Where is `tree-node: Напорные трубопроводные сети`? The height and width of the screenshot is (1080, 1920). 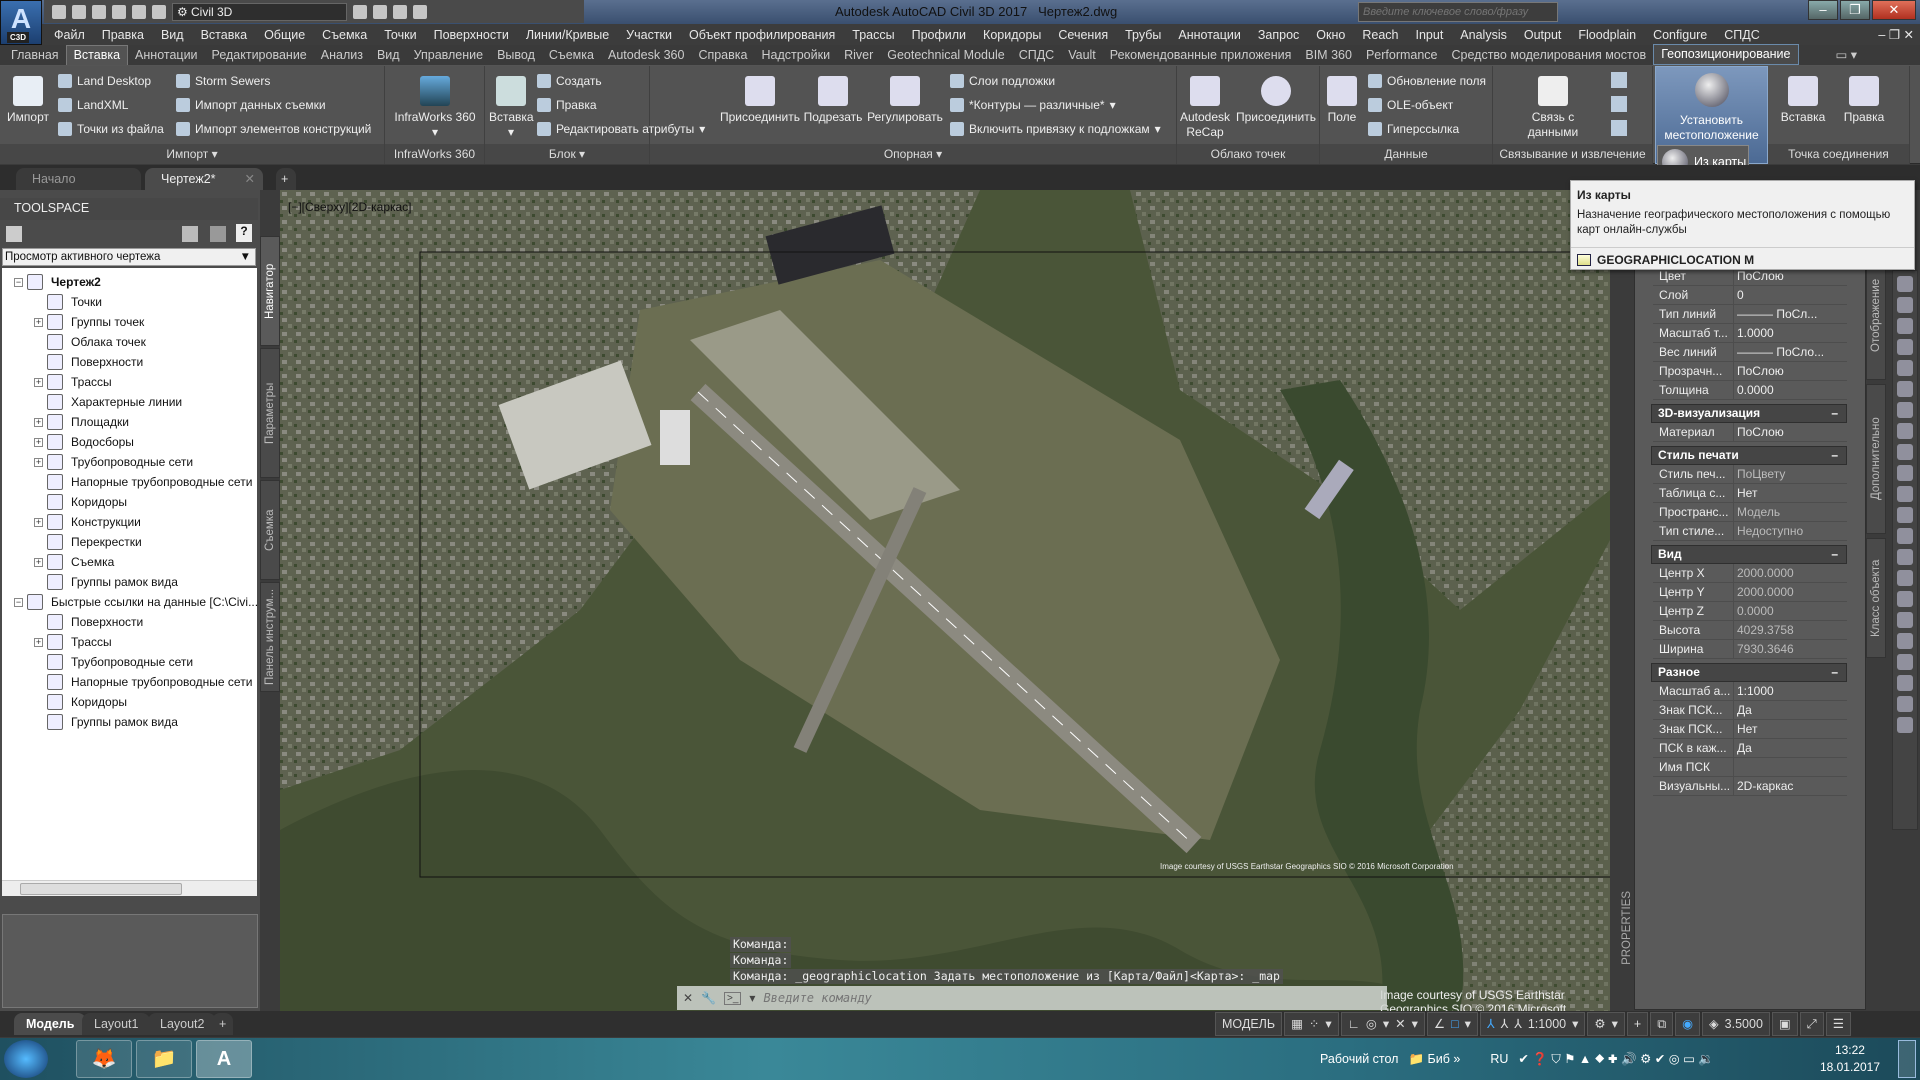 tree-node: Напорные трубопроводные сети is located at coordinates (143, 482).